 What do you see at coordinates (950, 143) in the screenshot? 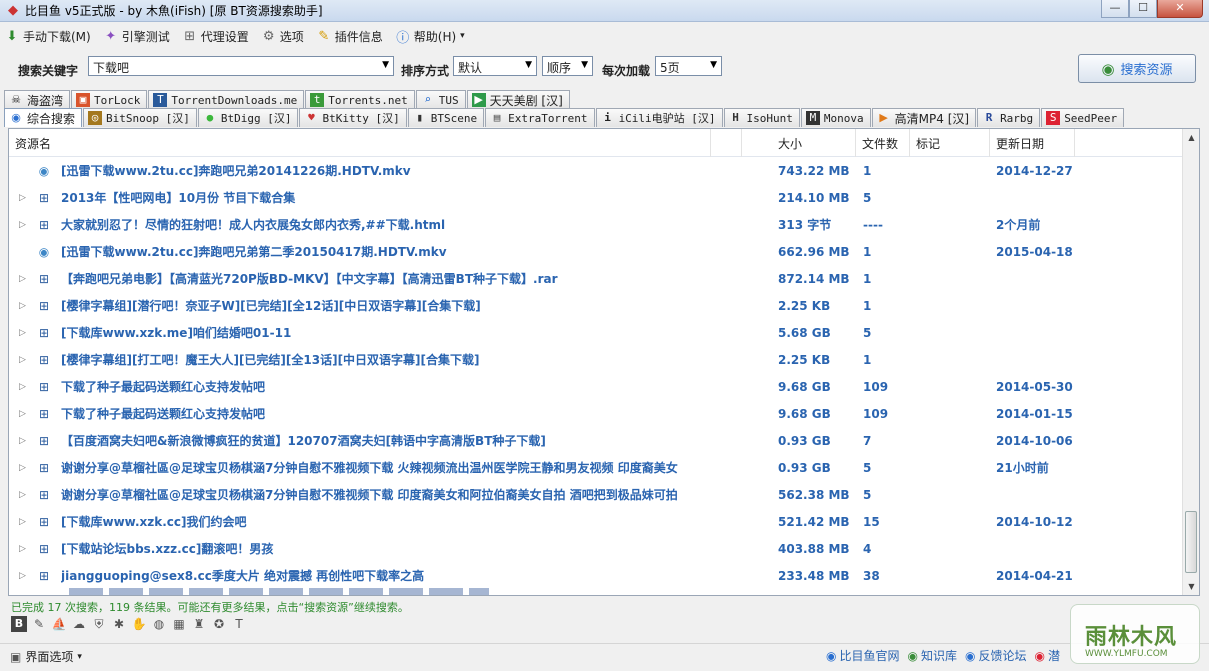
I see `column-header-mark: 标记` at bounding box center [950, 143].